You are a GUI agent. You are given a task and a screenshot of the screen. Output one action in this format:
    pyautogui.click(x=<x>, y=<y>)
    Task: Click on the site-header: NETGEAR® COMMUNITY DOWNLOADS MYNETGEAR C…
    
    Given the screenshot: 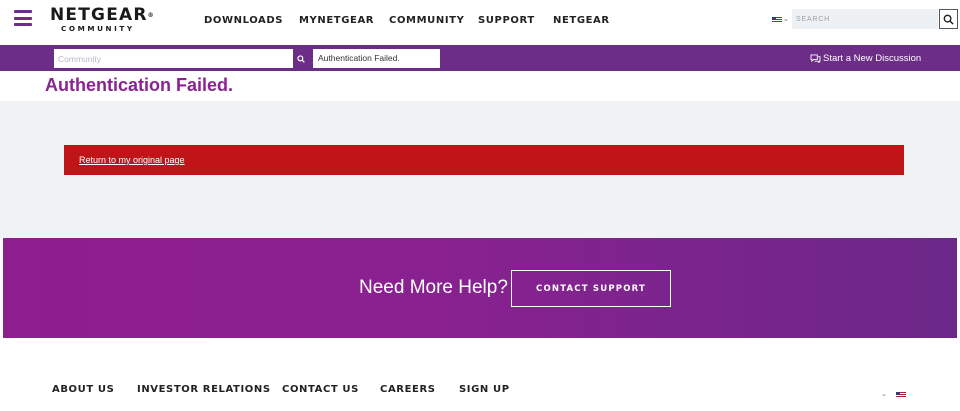 What is the action you would take?
    pyautogui.click(x=480, y=20)
    